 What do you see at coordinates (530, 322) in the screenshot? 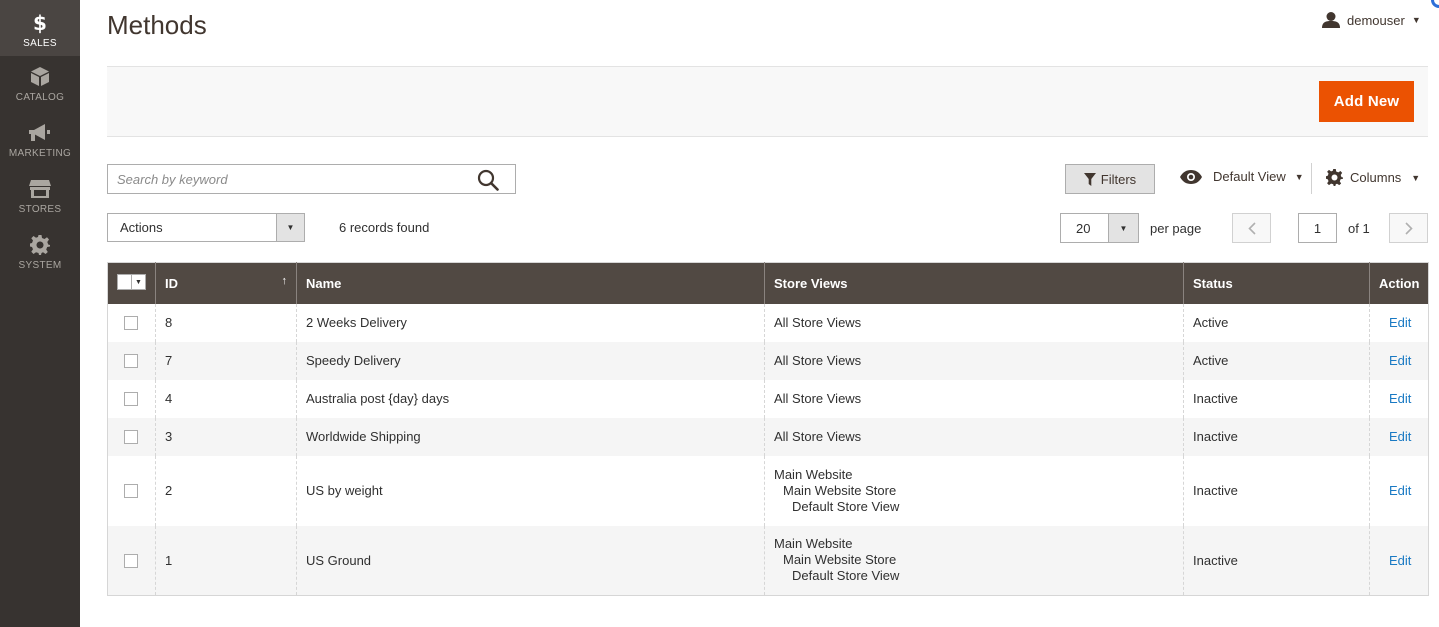
I see `cell-name: 2 Weeks Delivery` at bounding box center [530, 322].